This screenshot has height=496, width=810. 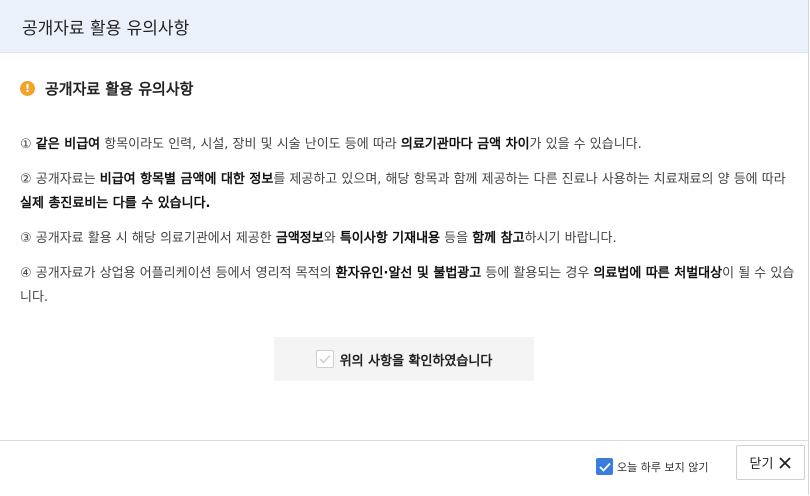 What do you see at coordinates (106, 28) in the screenshot?
I see `modal-title: 공개자료 활용 유의사항` at bounding box center [106, 28].